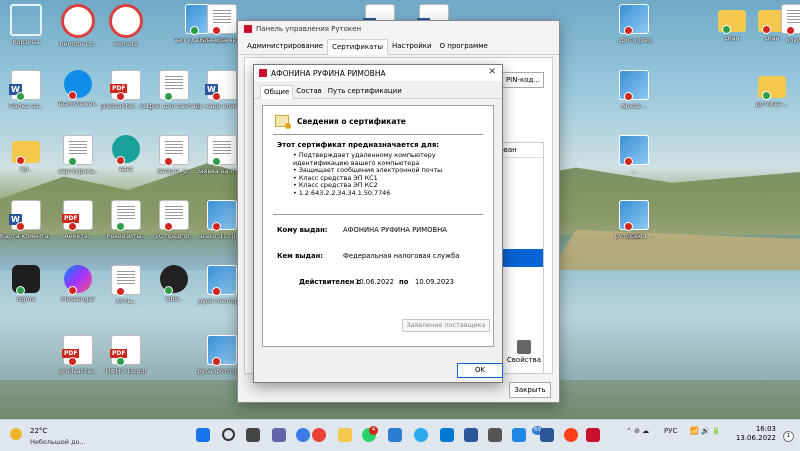 Image resolution: width=800 pixels, height=451 pixels. What do you see at coordinates (378, 73) in the screenshot?
I see `dialog-titlebar: АФОНИНА РУФИНА РИМОВНА ✕` at bounding box center [378, 73].